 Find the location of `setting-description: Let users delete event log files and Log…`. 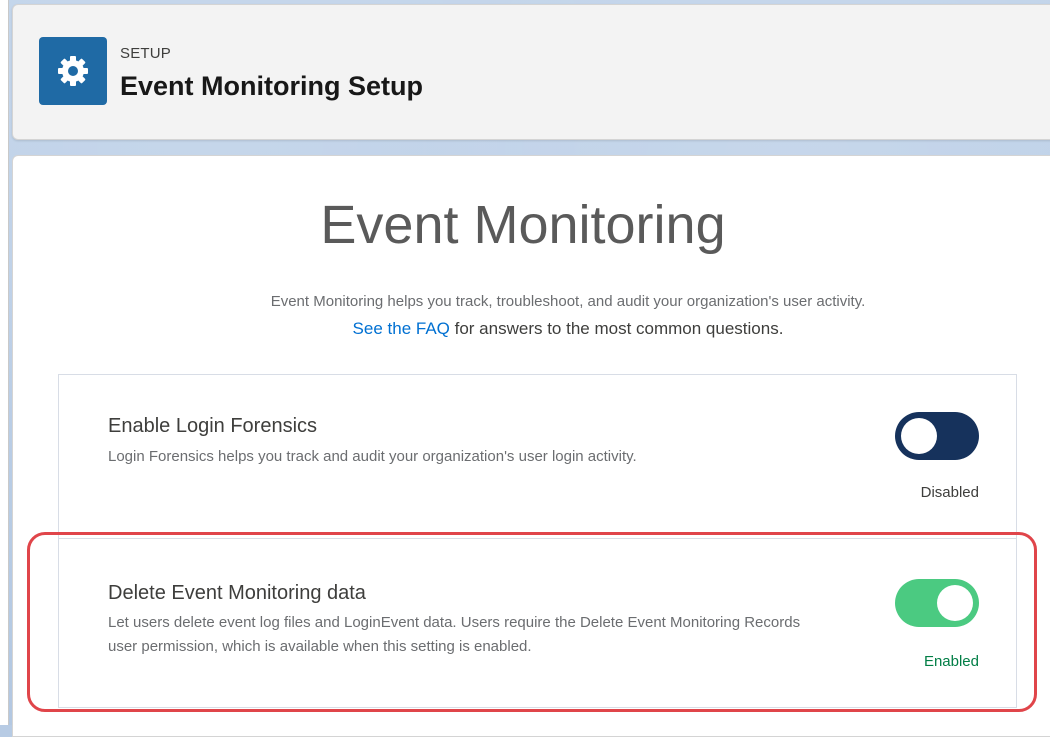

setting-description: Let users delete event log files and Log… is located at coordinates (454, 634).